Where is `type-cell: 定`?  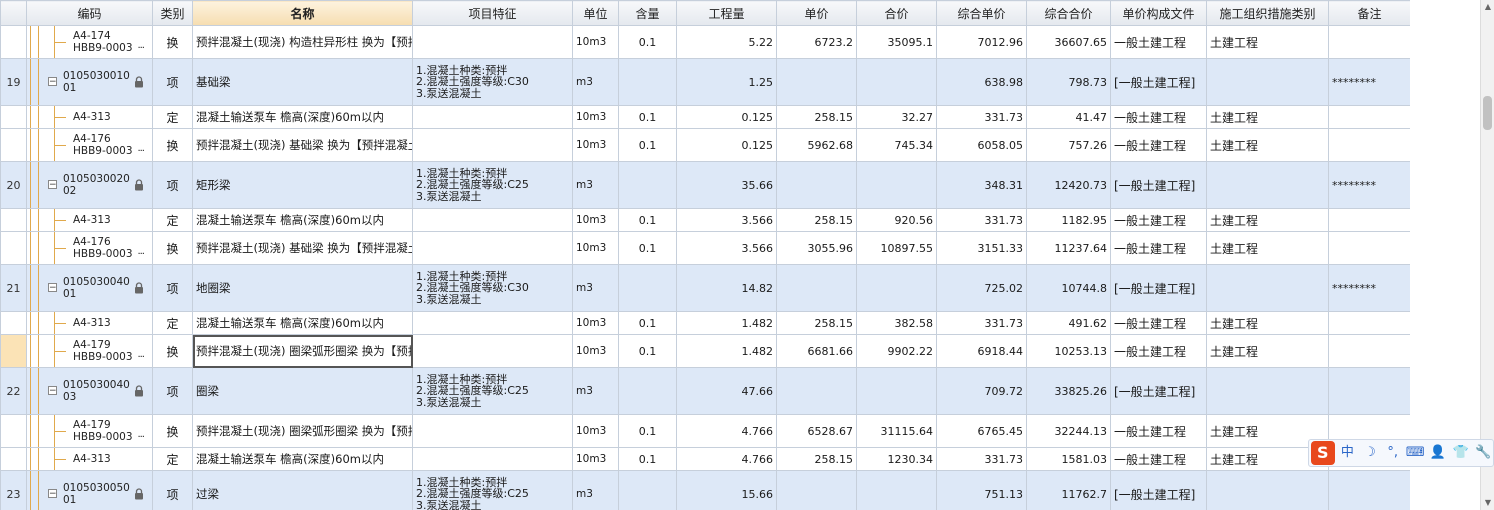 type-cell: 定 is located at coordinates (172, 220).